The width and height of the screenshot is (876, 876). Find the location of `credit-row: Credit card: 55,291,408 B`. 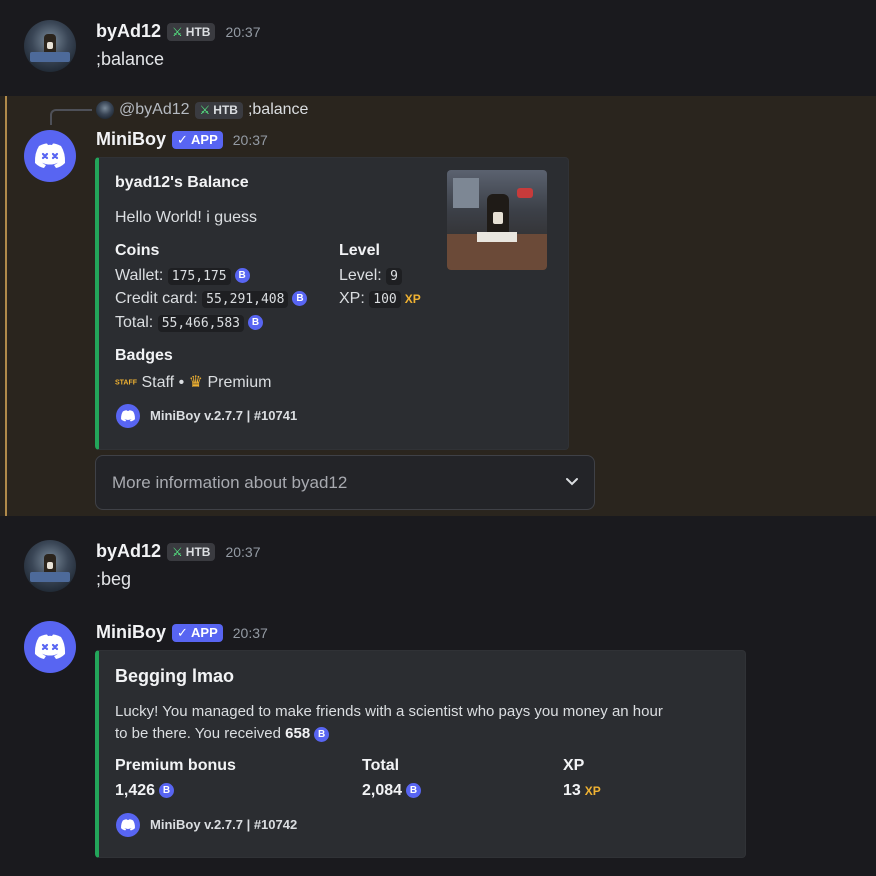

credit-row: Credit card: 55,291,408 B is located at coordinates (211, 299).